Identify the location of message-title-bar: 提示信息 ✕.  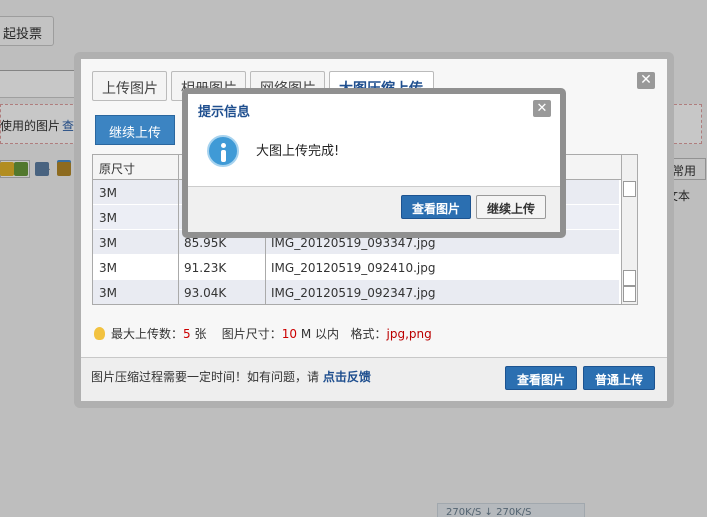
(374, 109).